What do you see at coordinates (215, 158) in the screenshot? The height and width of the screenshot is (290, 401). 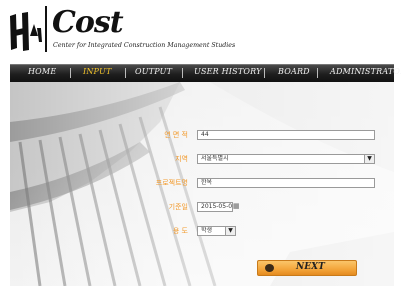 I see `region-select-value: 서울특별시` at bounding box center [215, 158].